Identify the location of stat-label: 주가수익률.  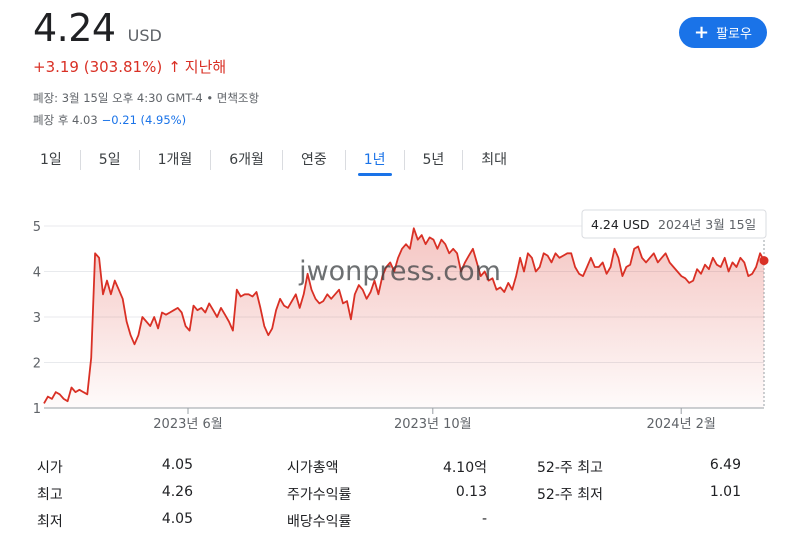
(319, 495).